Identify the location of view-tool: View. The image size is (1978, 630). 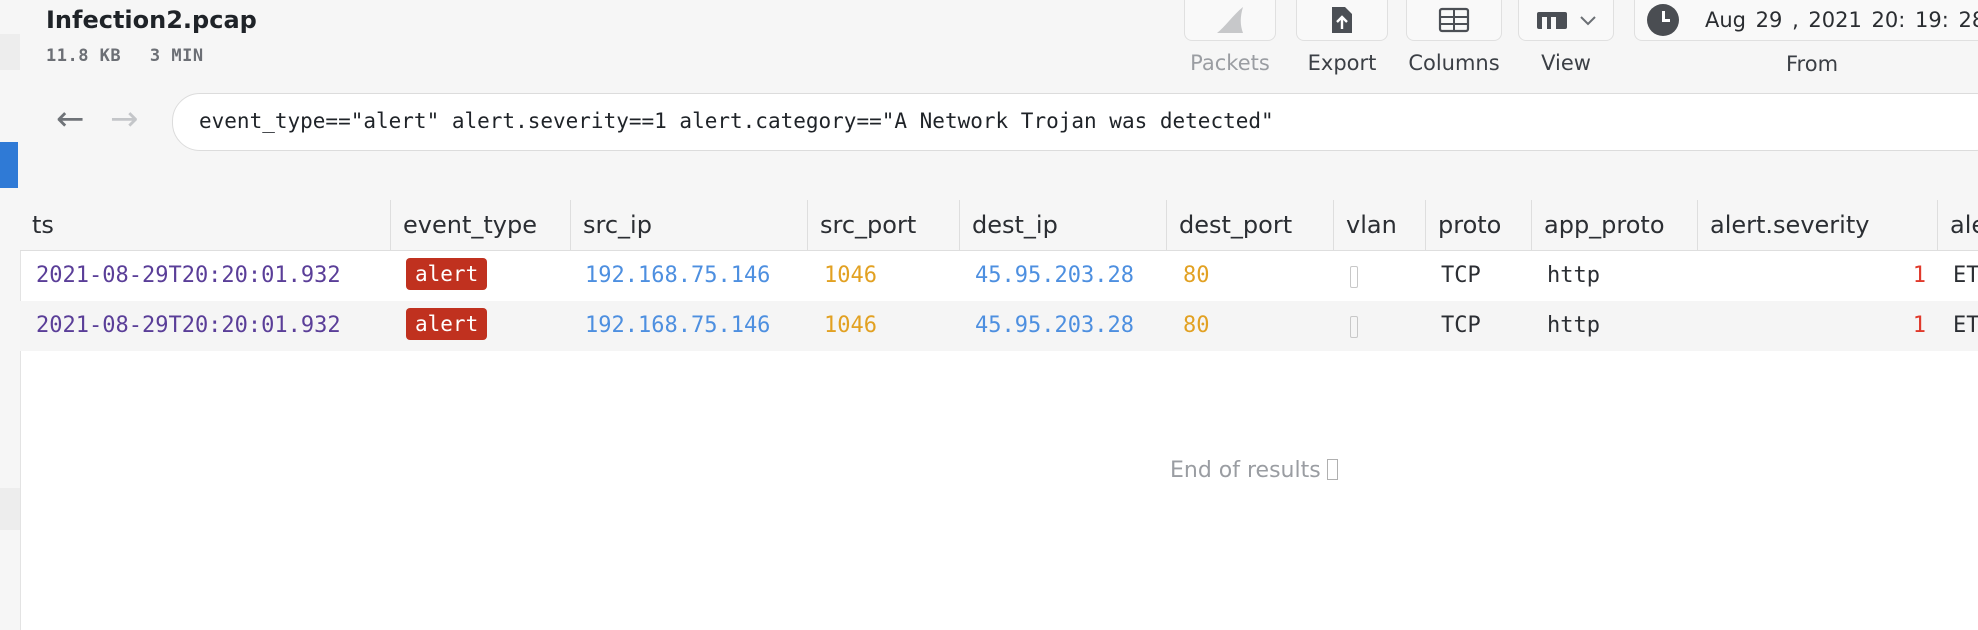
(1566, 37).